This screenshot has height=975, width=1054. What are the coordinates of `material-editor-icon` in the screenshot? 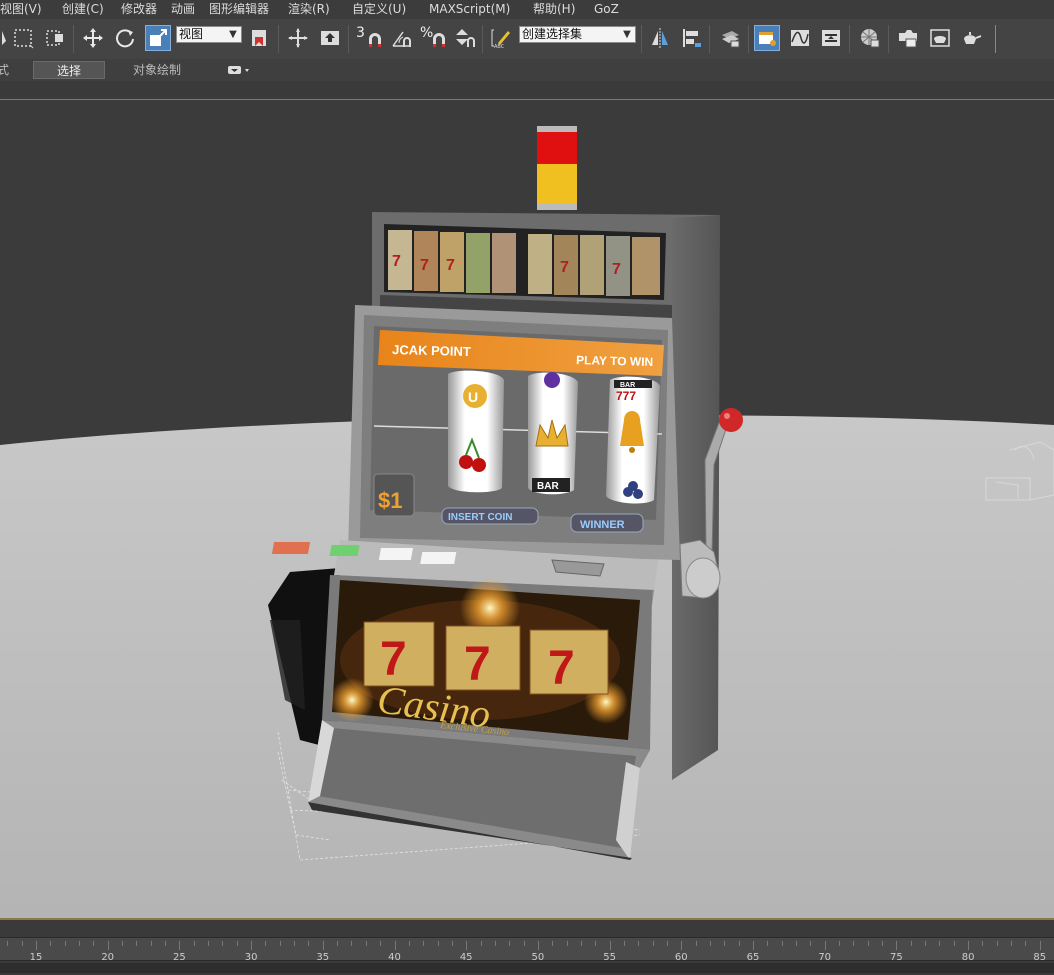 It's located at (870, 38).